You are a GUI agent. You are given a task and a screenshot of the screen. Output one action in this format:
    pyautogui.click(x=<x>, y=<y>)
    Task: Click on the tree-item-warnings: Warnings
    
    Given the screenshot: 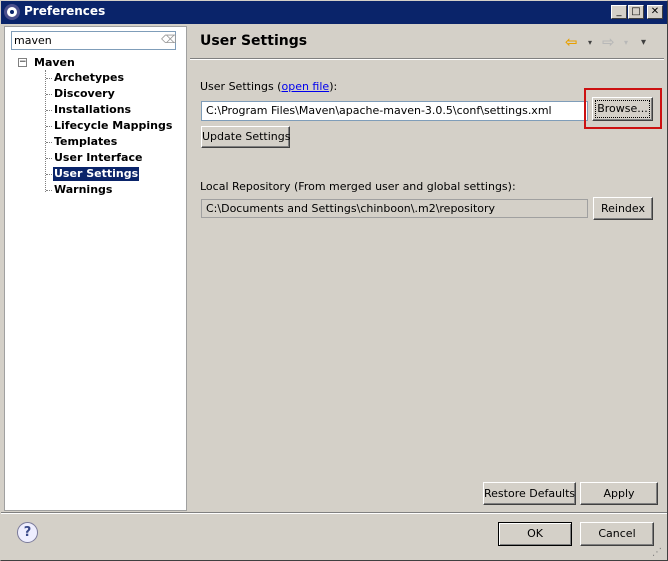 What is the action you would take?
    pyautogui.click(x=83, y=190)
    